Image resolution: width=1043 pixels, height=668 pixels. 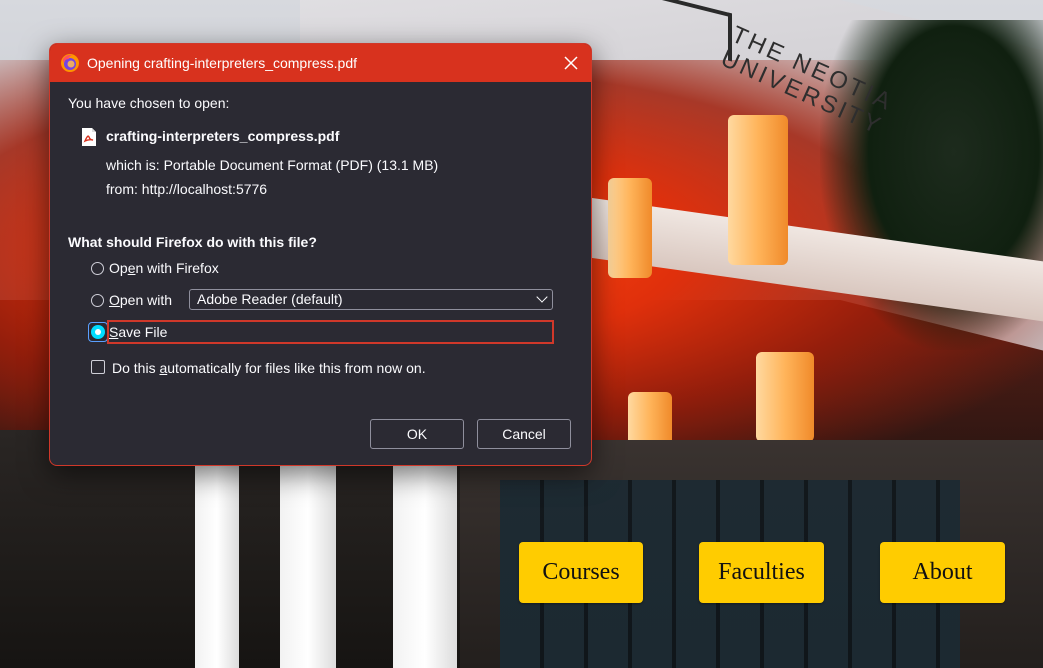 What do you see at coordinates (164, 268) in the screenshot?
I see `open-with-firefox-label: Open with Firefox` at bounding box center [164, 268].